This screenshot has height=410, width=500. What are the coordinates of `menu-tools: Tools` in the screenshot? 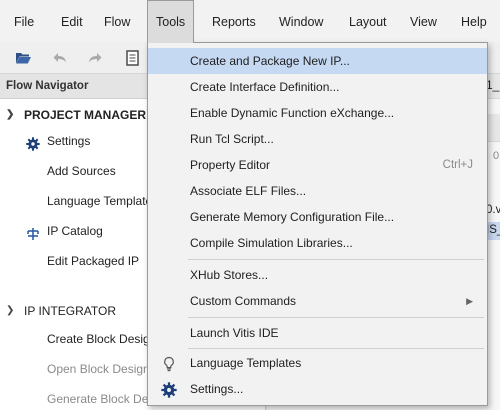 It's located at (171, 21).